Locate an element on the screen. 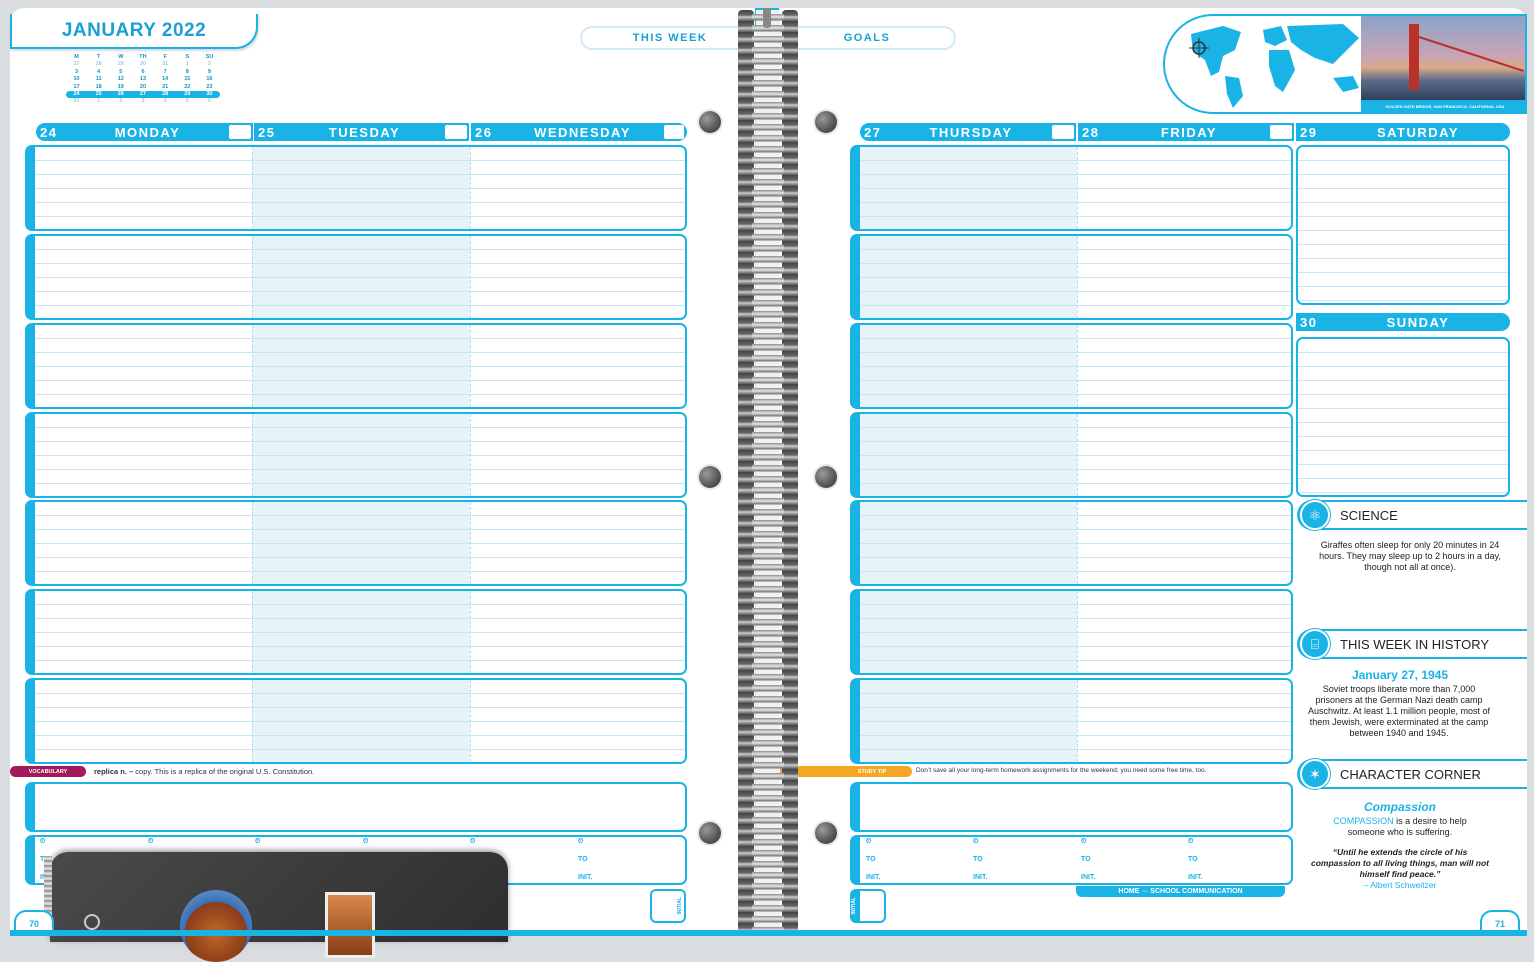 This screenshot has width=1534, height=962. mini-day-header: SU is located at coordinates (209, 57).